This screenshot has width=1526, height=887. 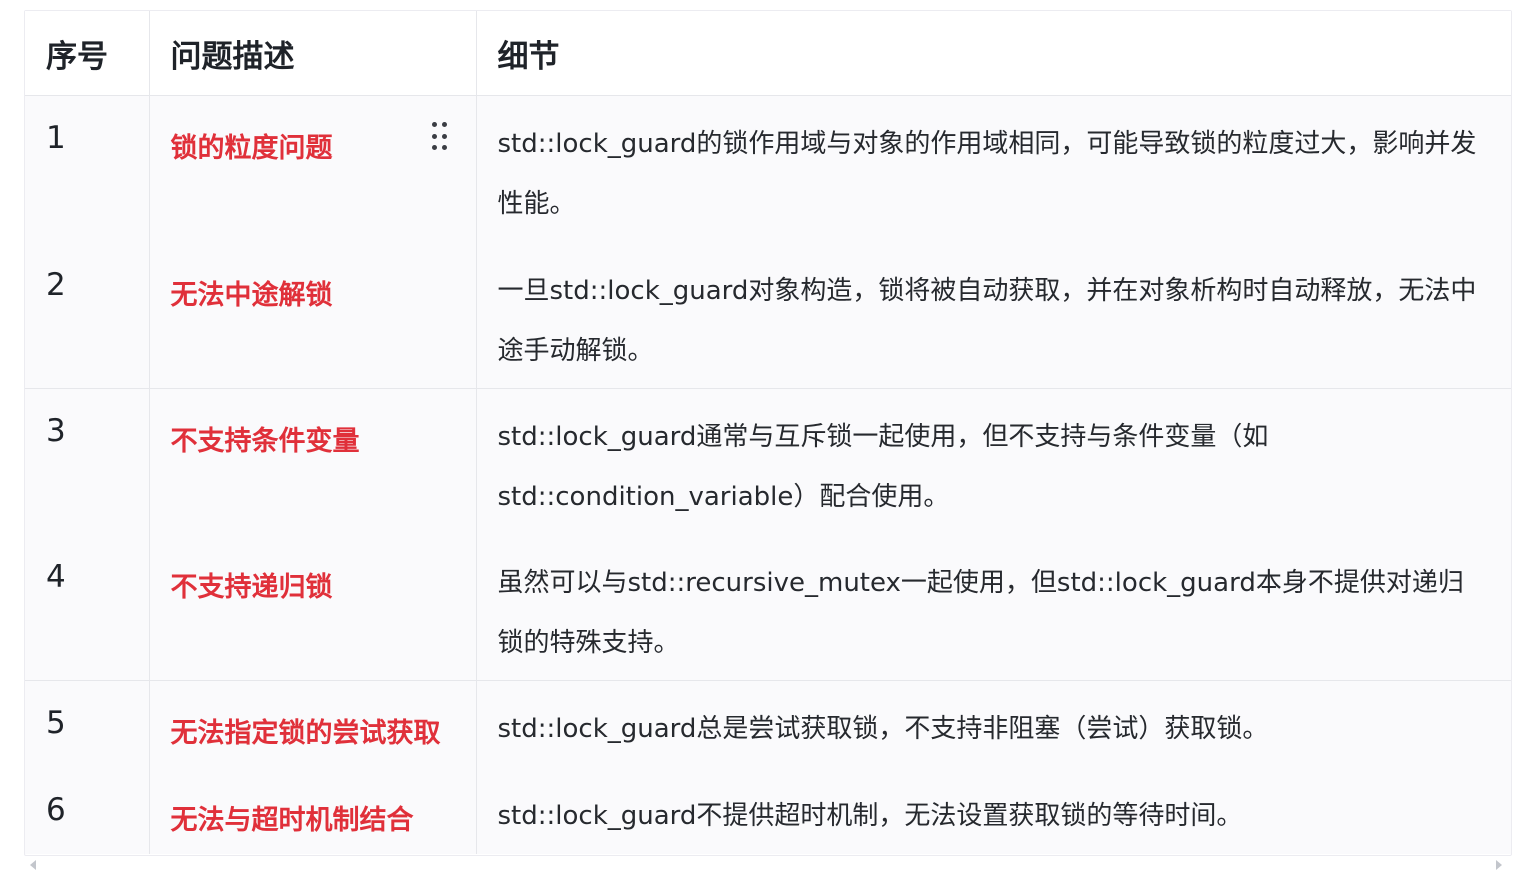 I want to click on row-issue-title: 无法与超时机制结合, so click(x=292, y=820).